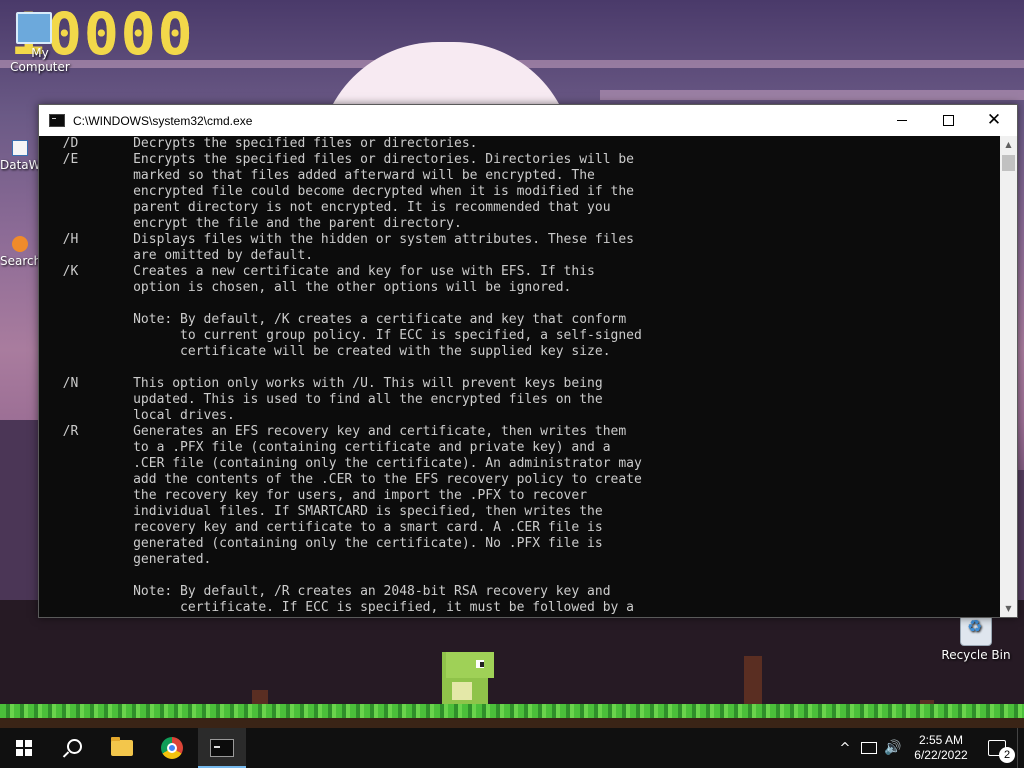 This screenshot has width=1024, height=768. I want to click on dino-pupil, so click(482, 664).